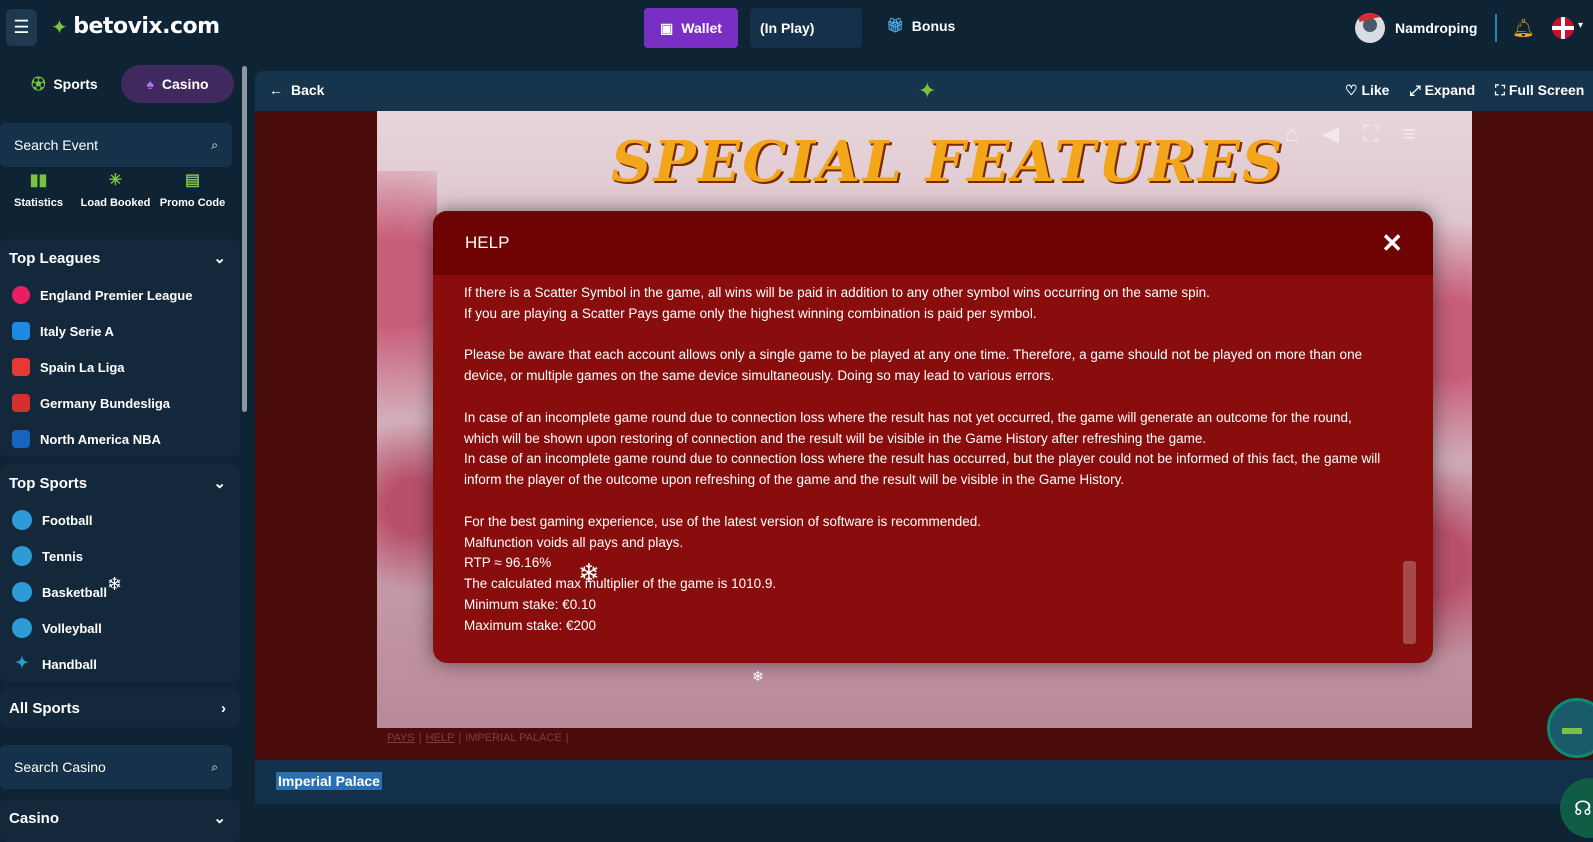  Describe the element at coordinates (150, 84) in the screenshot. I see `spade-icon: ♠` at that location.